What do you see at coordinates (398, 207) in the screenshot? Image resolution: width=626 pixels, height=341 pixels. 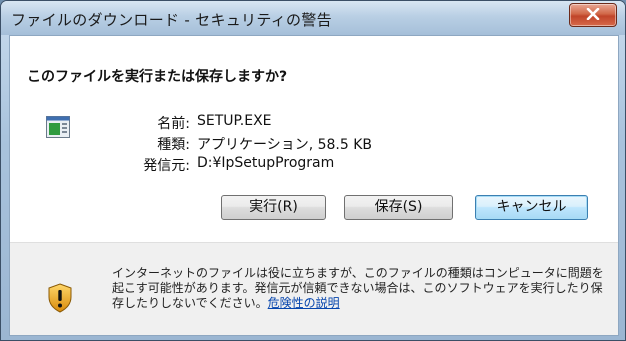 I see `save-button: 保存(S)` at bounding box center [398, 207].